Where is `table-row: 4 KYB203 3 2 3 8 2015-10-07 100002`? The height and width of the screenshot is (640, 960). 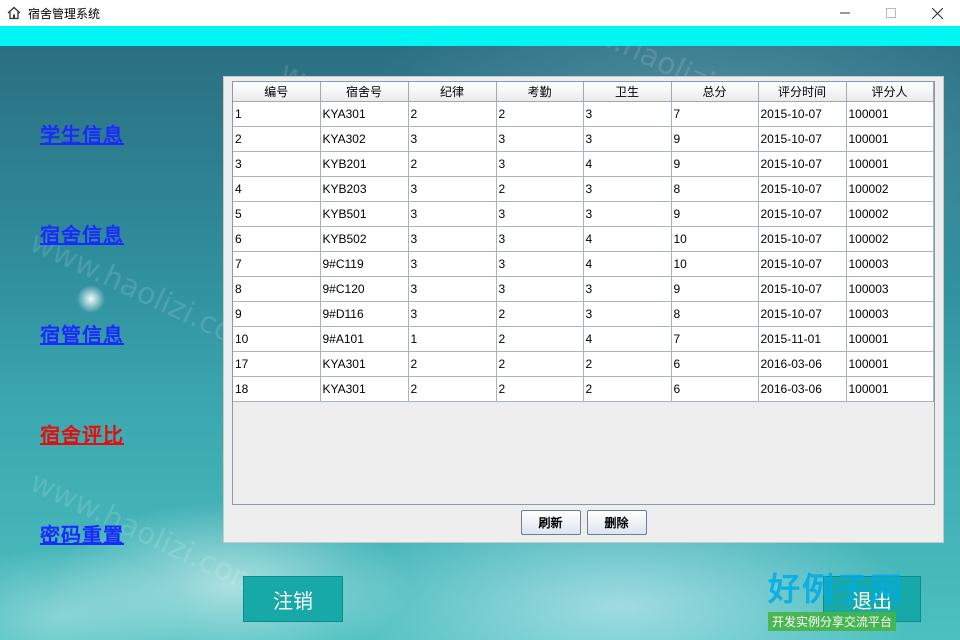 table-row: 4 KYB203 3 2 3 8 2015-10-07 100002 is located at coordinates (583, 189).